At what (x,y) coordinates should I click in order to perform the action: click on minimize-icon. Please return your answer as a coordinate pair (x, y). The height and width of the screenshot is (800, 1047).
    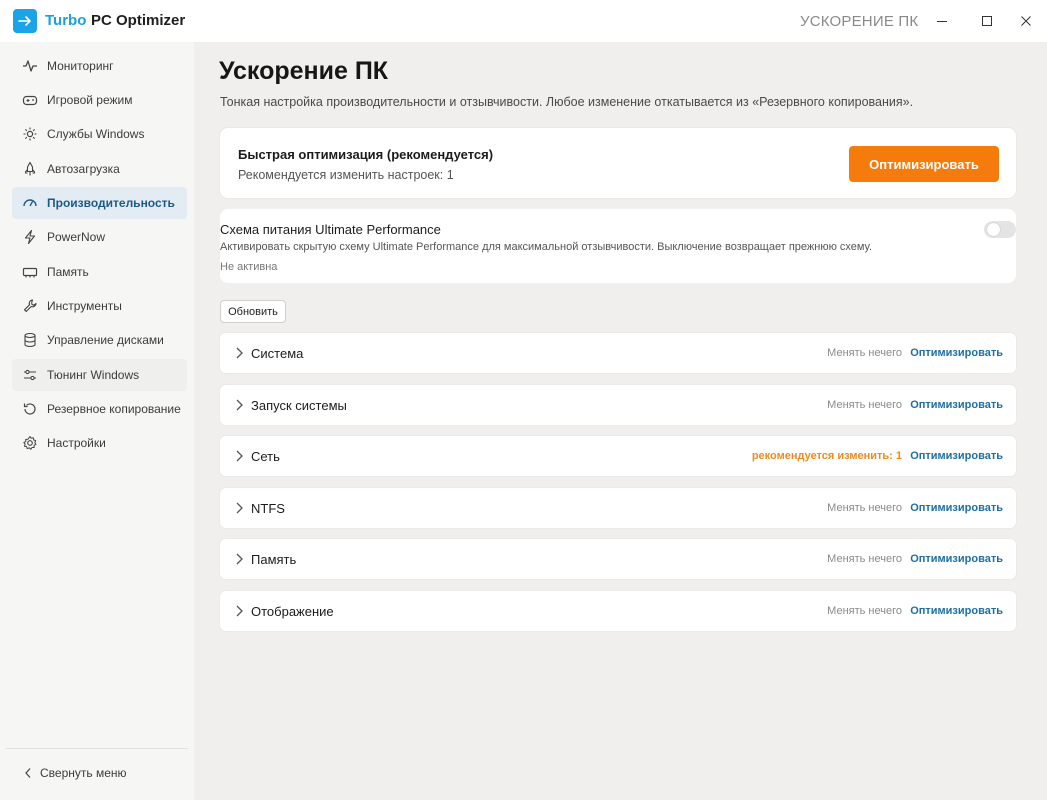
    Looking at the image, I should click on (942, 21).